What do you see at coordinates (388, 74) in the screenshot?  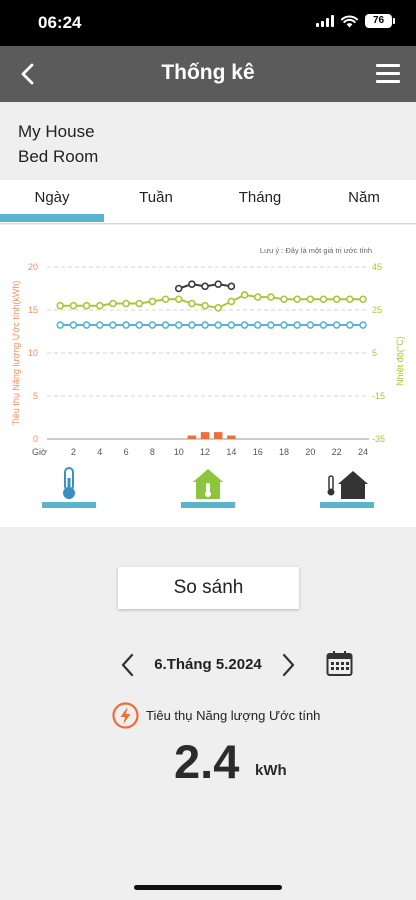 I see `hamburger-menu-icon` at bounding box center [388, 74].